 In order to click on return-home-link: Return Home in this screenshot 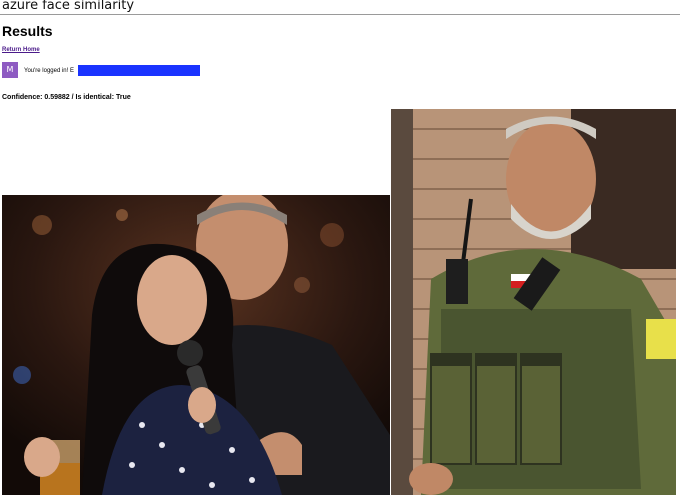, I will do `click(21, 50)`.